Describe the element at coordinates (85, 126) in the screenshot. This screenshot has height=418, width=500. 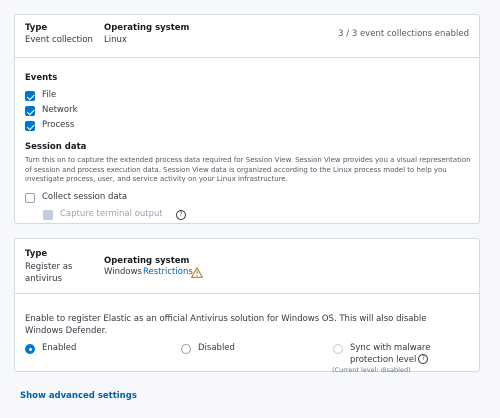
I see `event-process-checkbox: Process` at that location.